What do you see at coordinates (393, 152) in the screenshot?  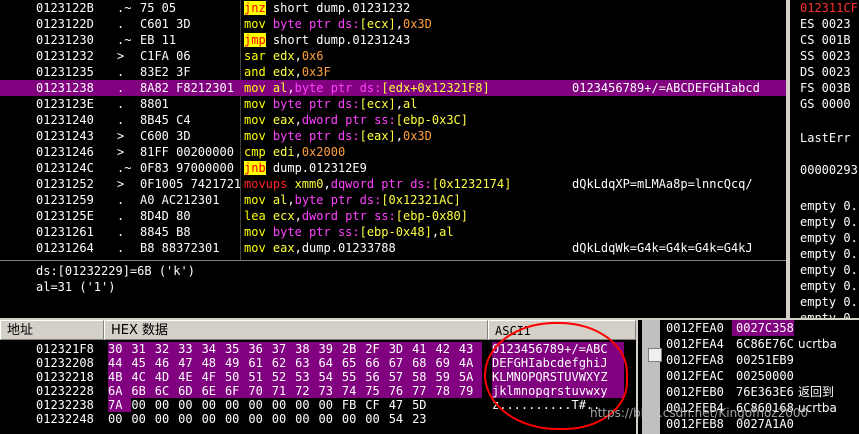 I see `disasm-row: 01231246 >81FF 00200000 cmp edi,0x2000` at bounding box center [393, 152].